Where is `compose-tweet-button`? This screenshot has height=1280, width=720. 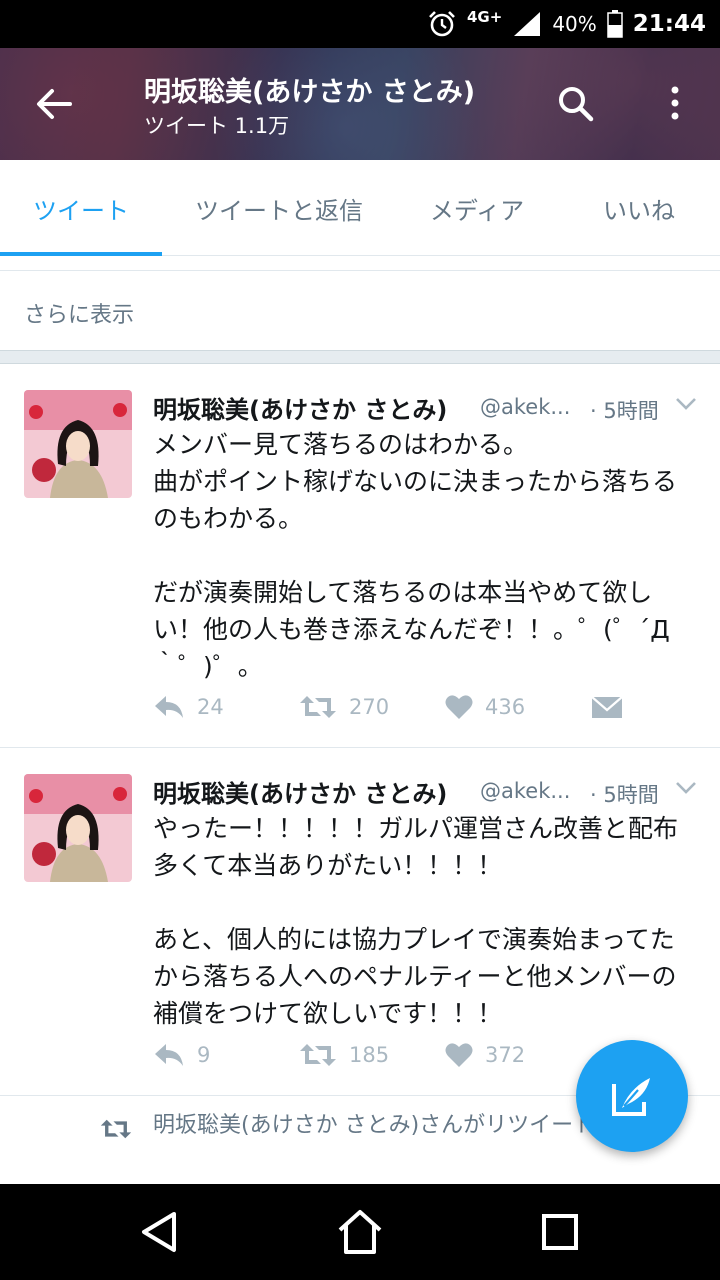 compose-tweet-button is located at coordinates (632, 1096).